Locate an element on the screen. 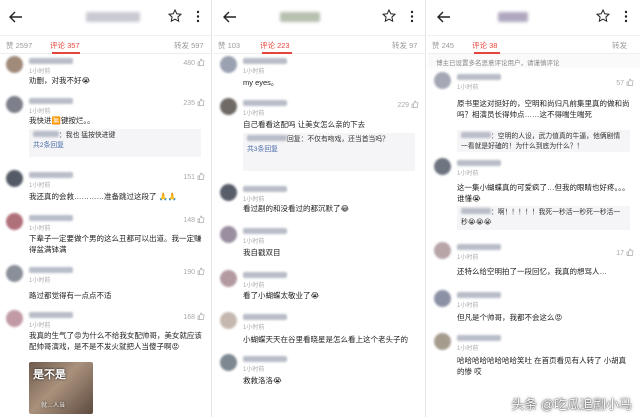 The image size is (640, 417). comment-text: 看过剧的和没看过的都沉默了😂 is located at coordinates (296, 208).